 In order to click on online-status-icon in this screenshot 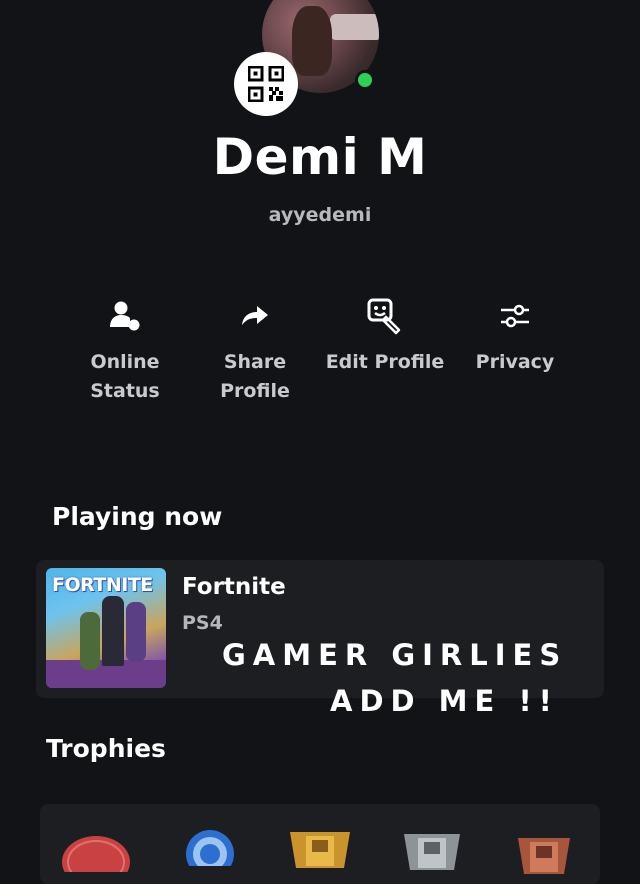, I will do `click(125, 316)`.